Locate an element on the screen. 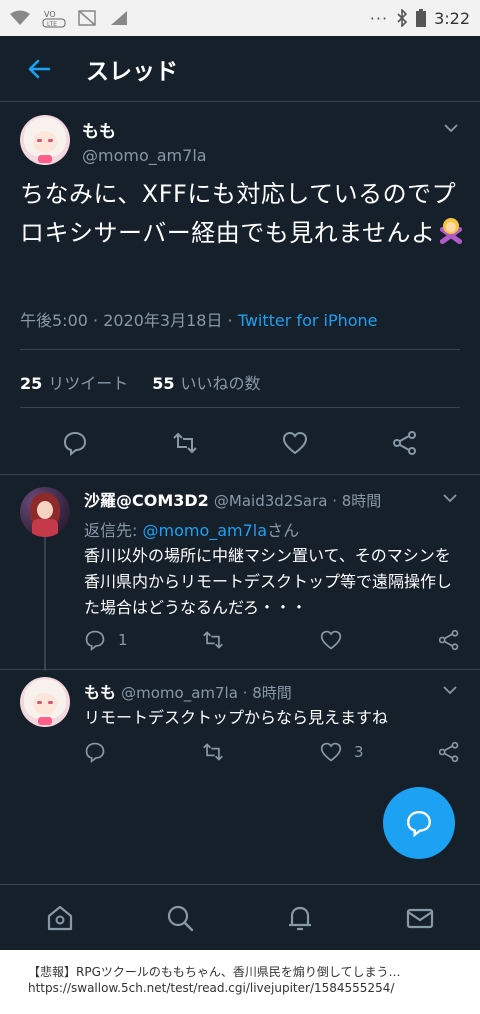  tweet-text-body: ちなみに、XFFにも対応しているのでプロキシサーバー経由でも見れませんよ is located at coordinates (238, 213).